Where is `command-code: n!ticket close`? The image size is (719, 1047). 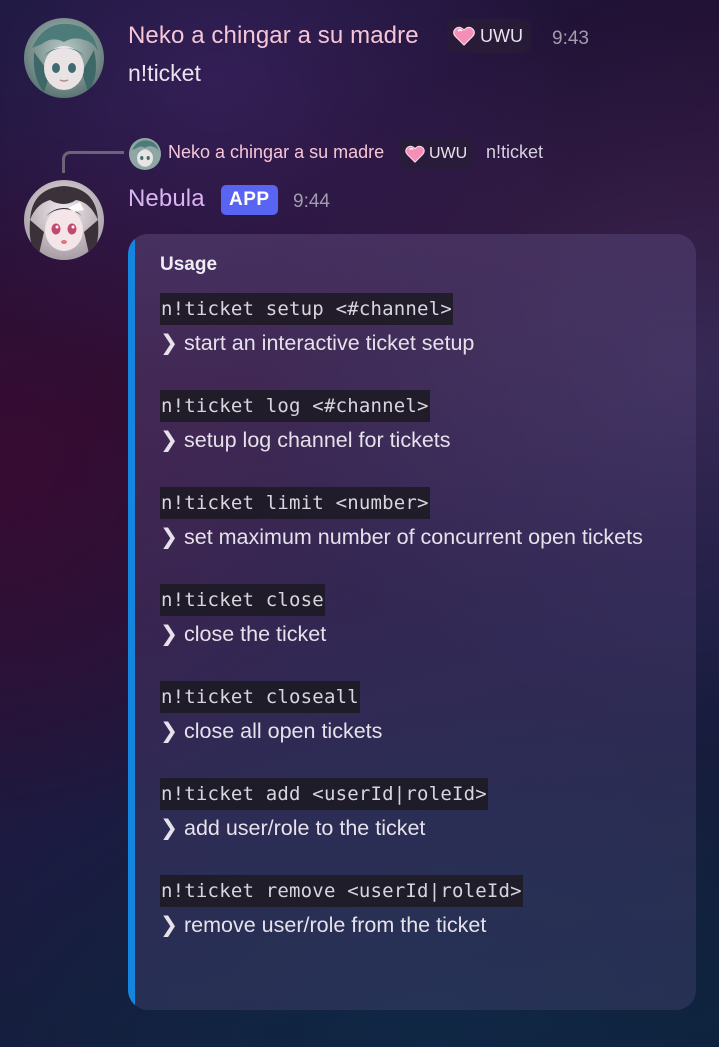 command-code: n!ticket close is located at coordinates (242, 600).